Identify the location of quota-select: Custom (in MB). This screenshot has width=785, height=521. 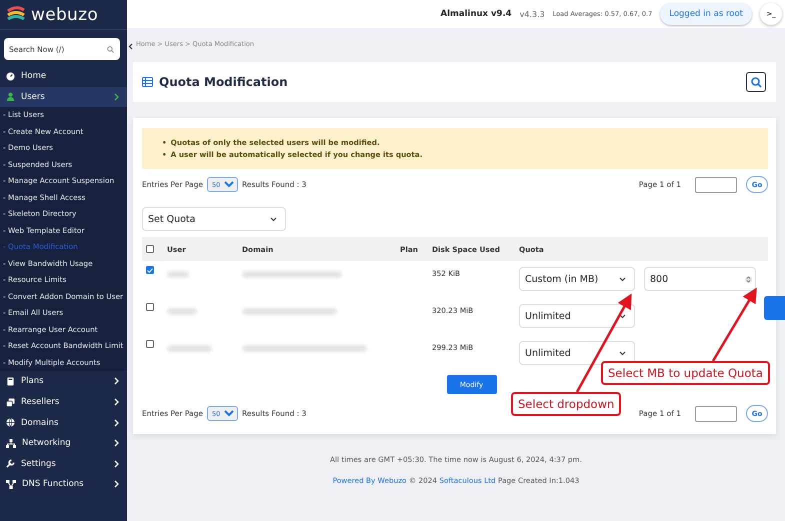
(577, 279).